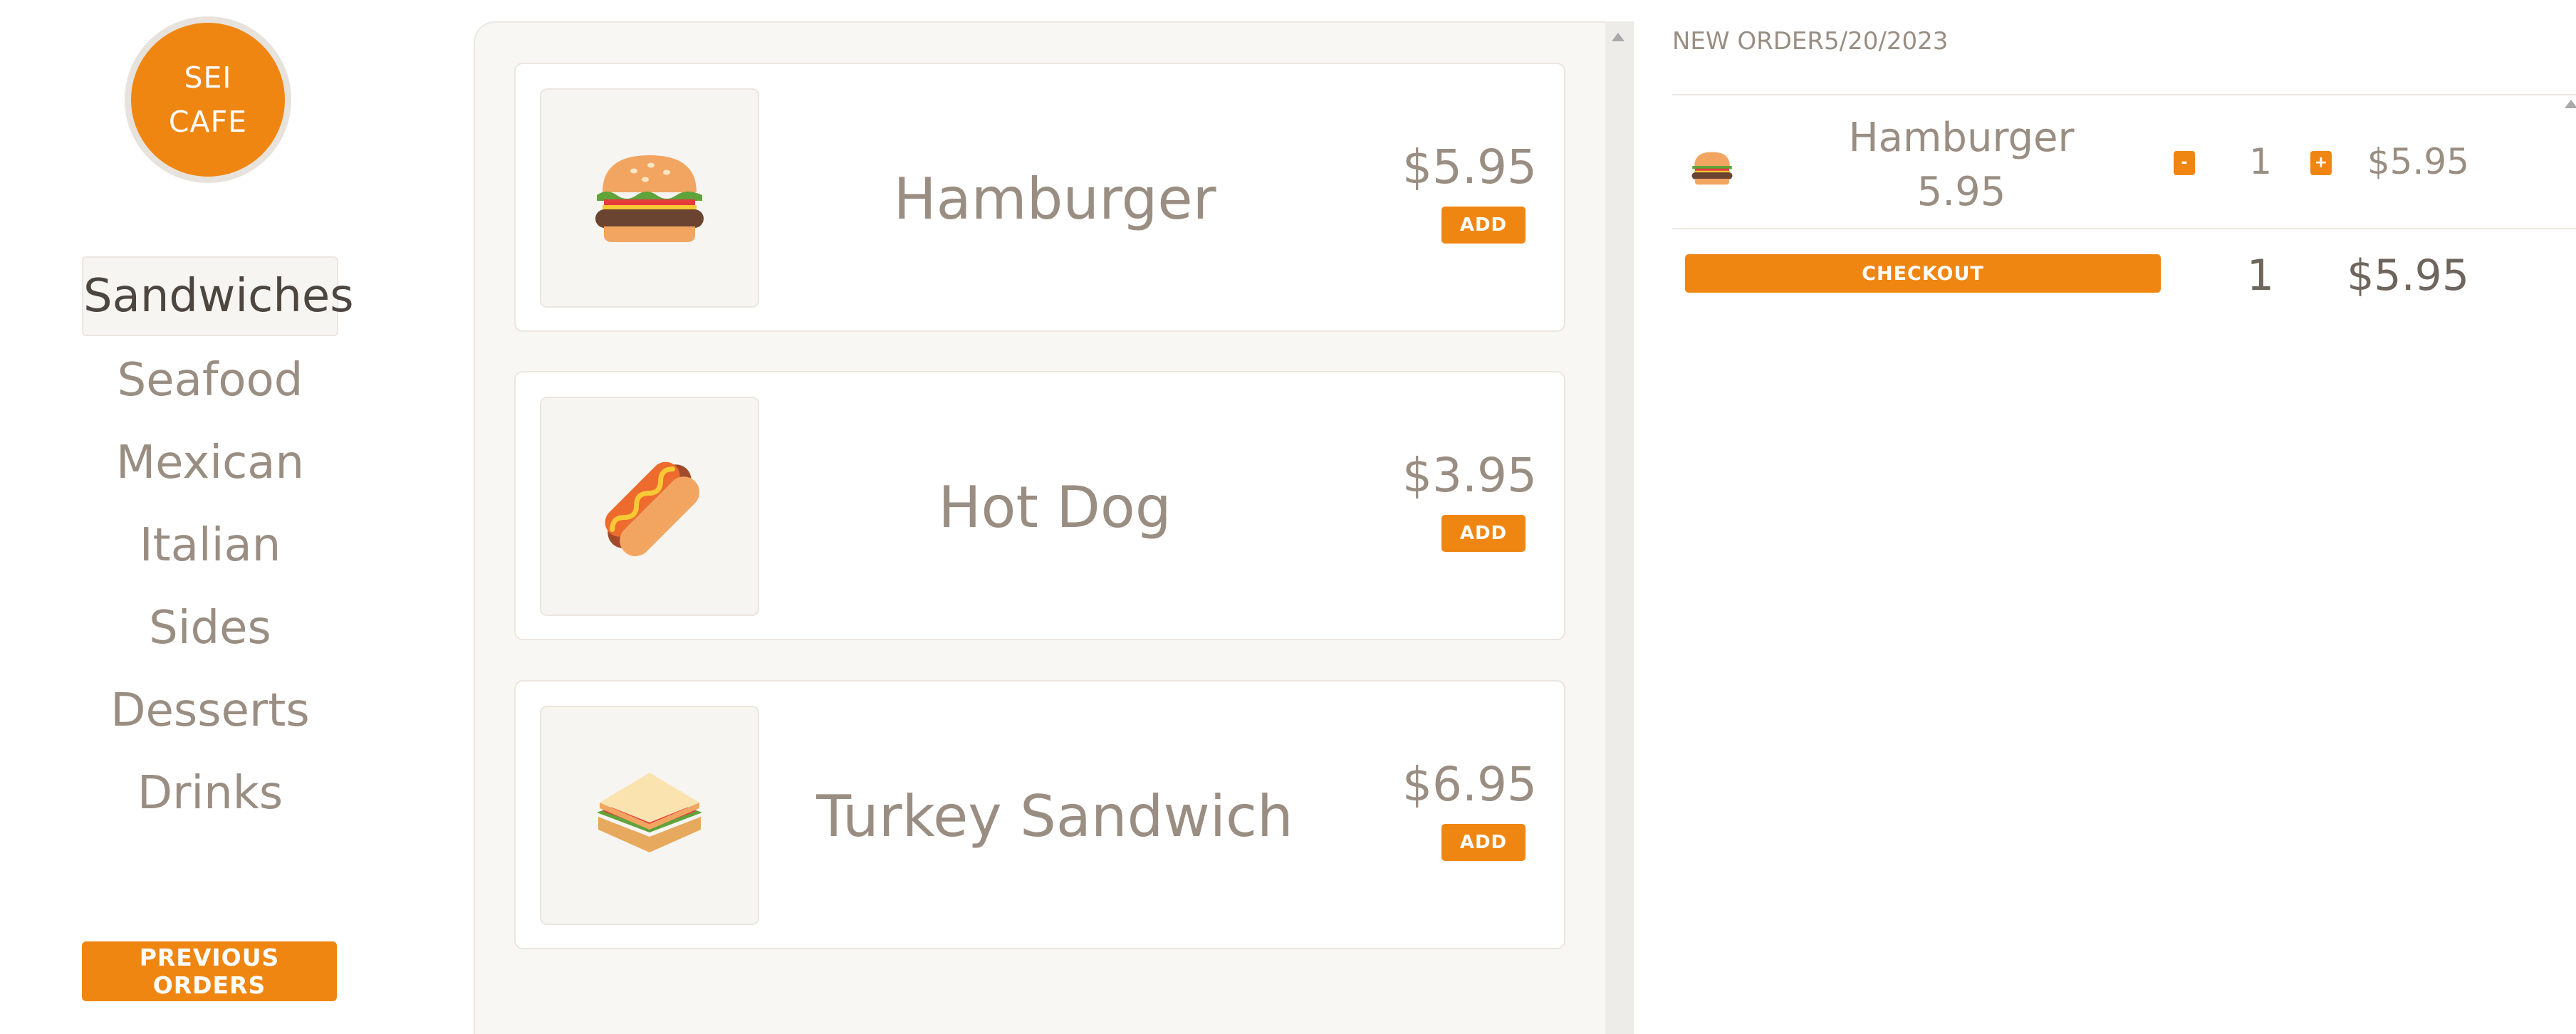  Describe the element at coordinates (2418, 161) in the screenshot. I see `order-line-total: $5.95` at that location.